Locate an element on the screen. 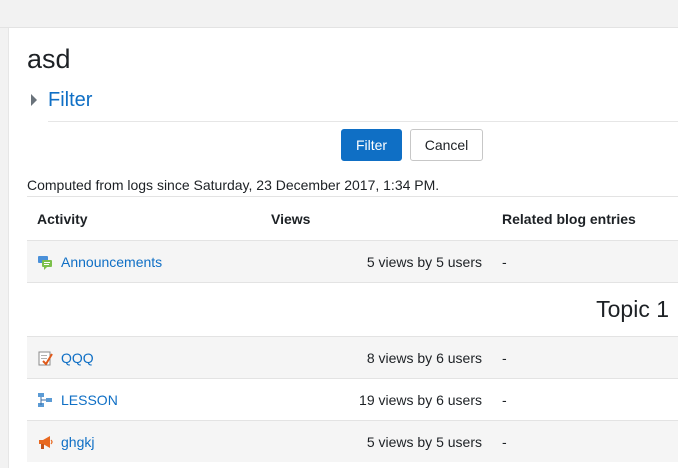 The height and width of the screenshot is (468, 678). caret-right-icon is located at coordinates (34, 100).